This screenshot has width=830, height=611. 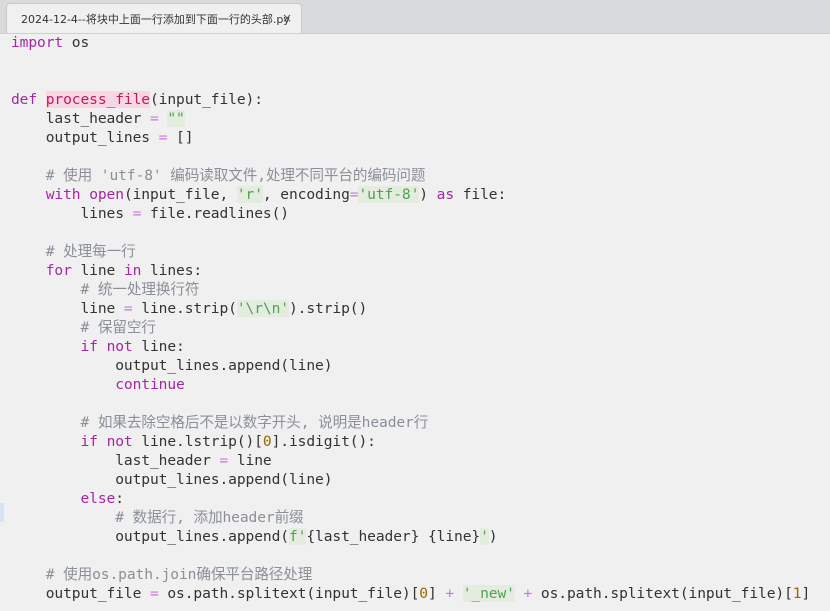 What do you see at coordinates (410, 498) in the screenshot?
I see `code-line: else:` at bounding box center [410, 498].